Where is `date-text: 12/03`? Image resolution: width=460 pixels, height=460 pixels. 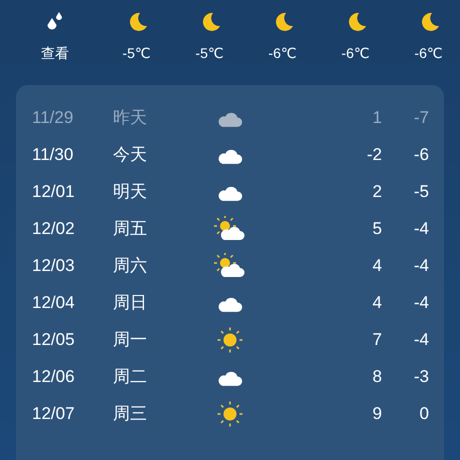
date-text: 12/03 is located at coordinates (54, 266).